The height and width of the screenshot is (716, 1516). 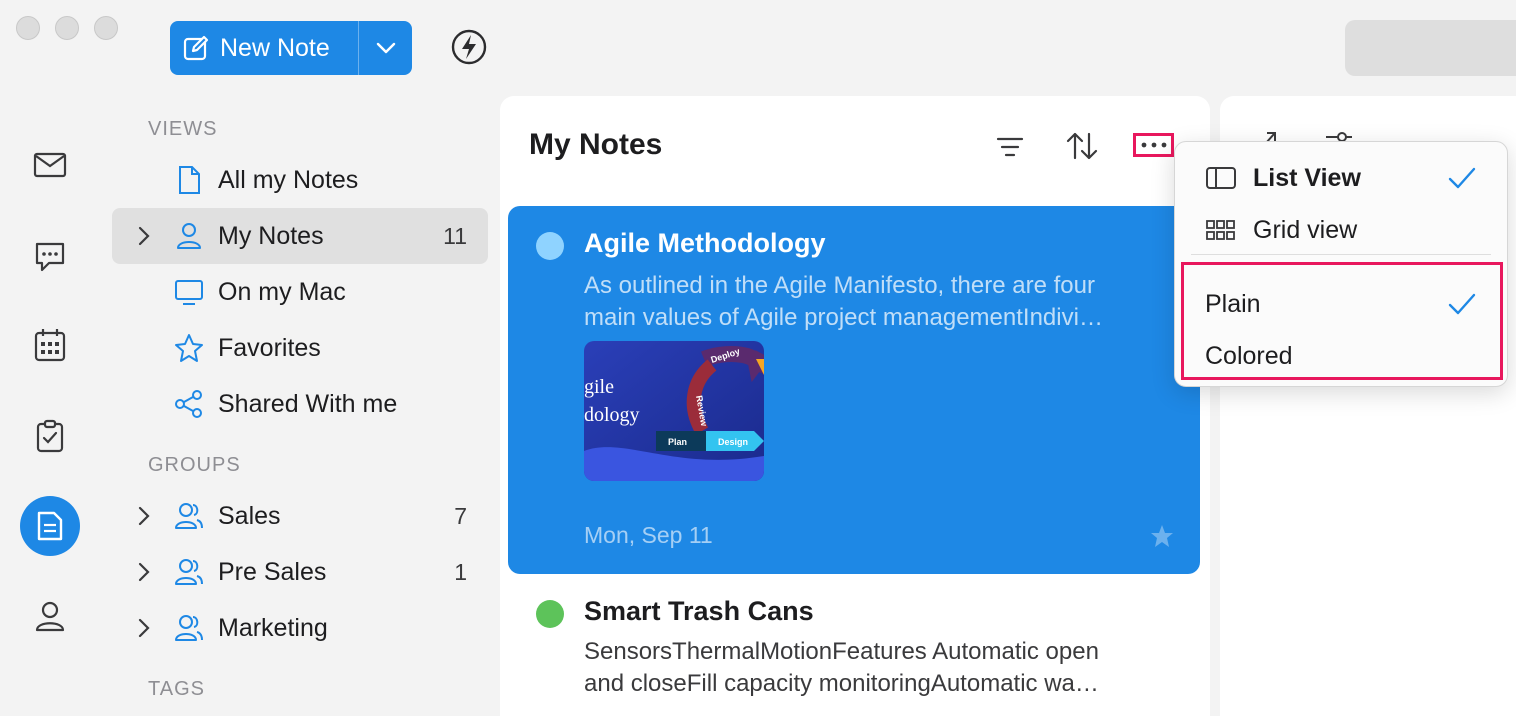 What do you see at coordinates (183, 129) in the screenshot?
I see `views-section-title: VIEWS` at bounding box center [183, 129].